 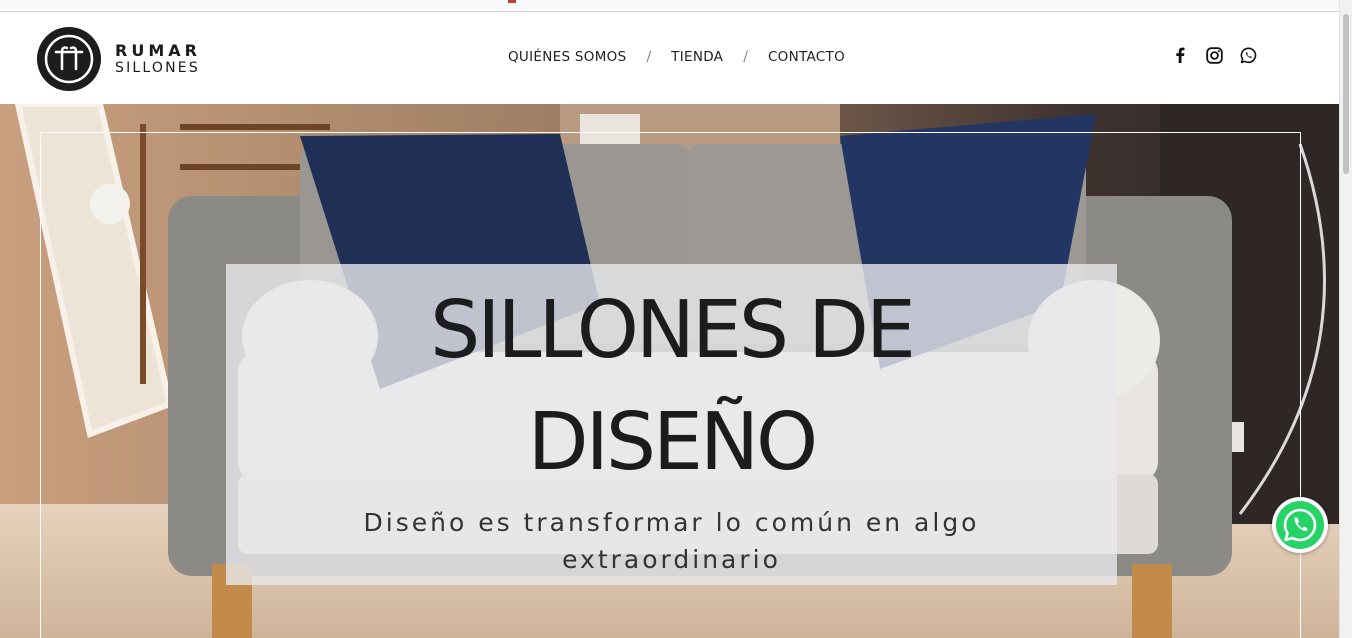 I want to click on logo-text: RUMAR SILLONES, so click(x=158, y=58).